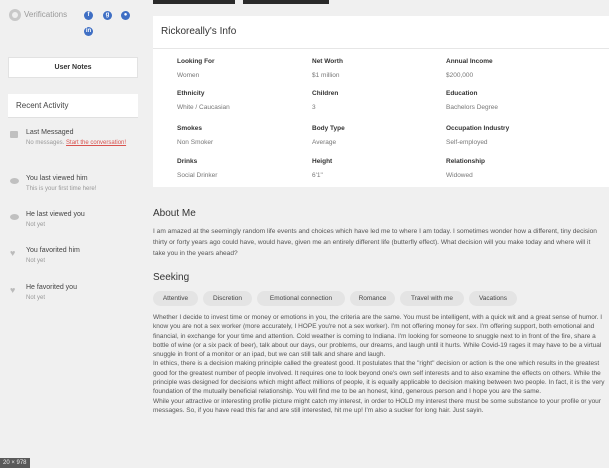 This screenshot has width=609, height=468. I want to click on tag-vacations: Vacations, so click(493, 298).